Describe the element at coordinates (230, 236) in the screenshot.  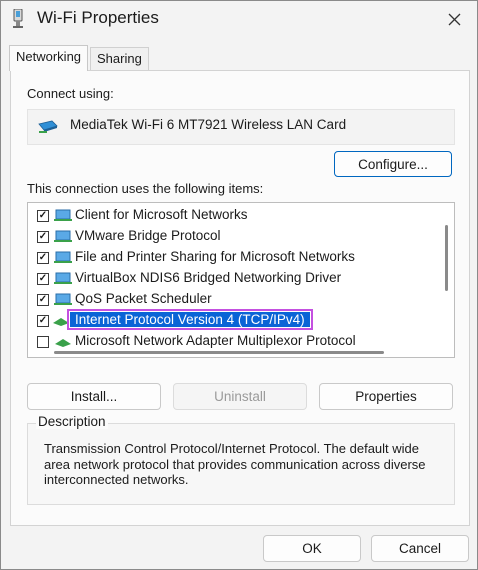
I see `list-item: ✓ VMware Bridge Protocol` at that location.